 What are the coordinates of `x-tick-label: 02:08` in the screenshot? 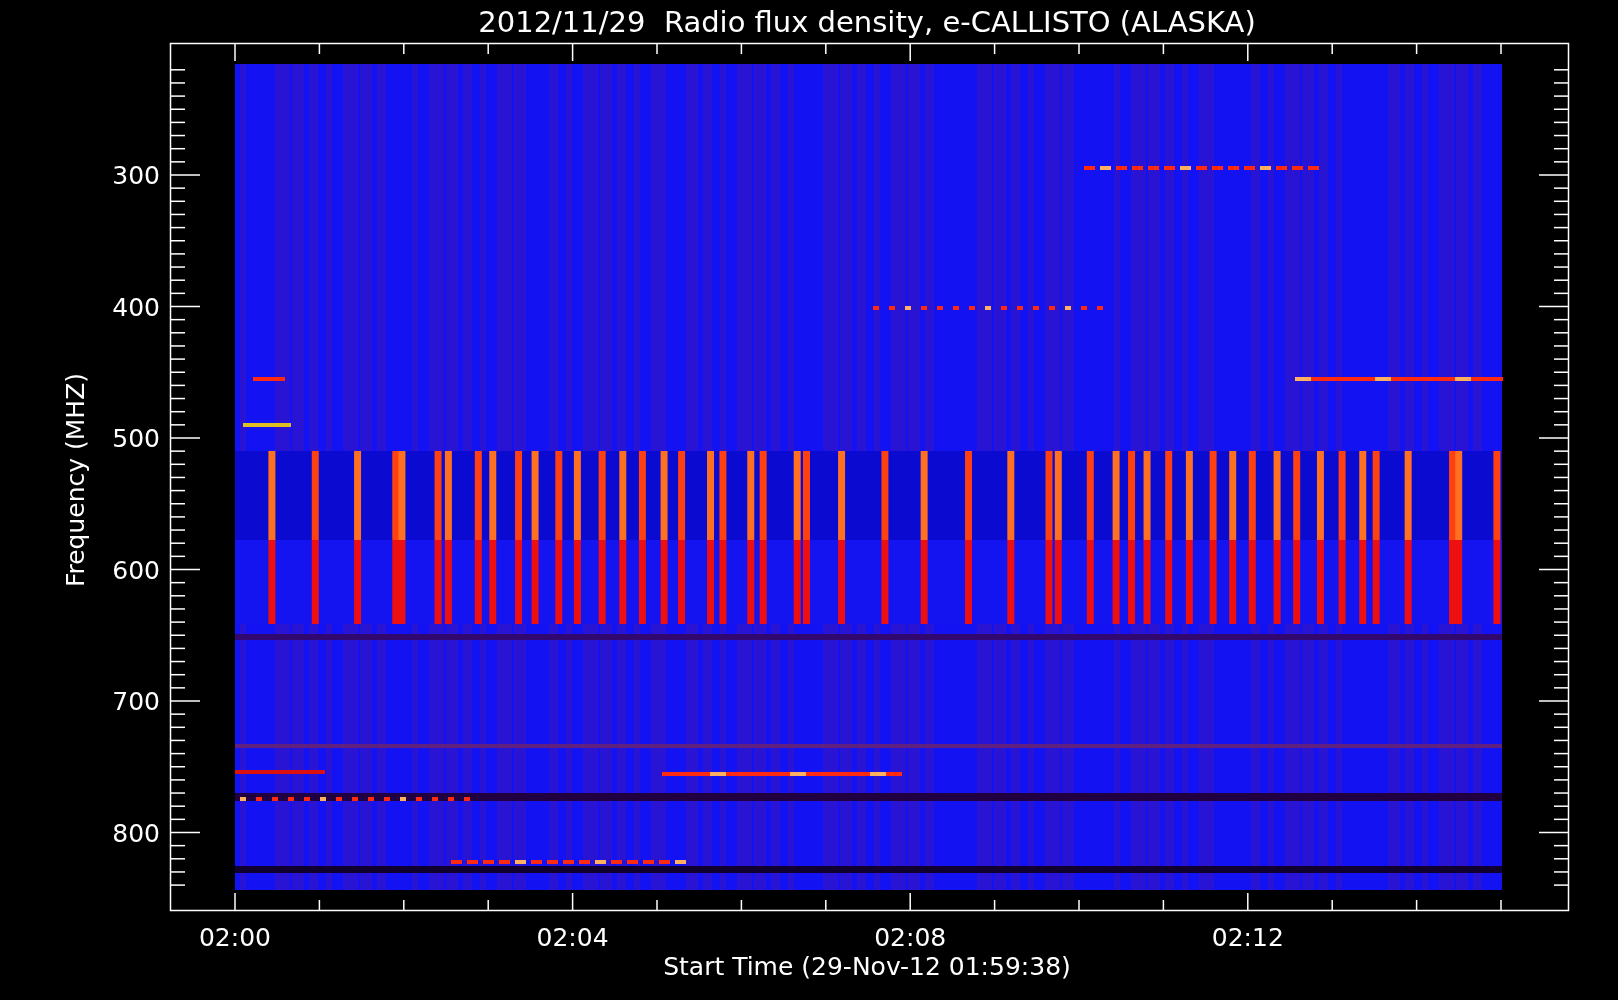 It's located at (910, 937).